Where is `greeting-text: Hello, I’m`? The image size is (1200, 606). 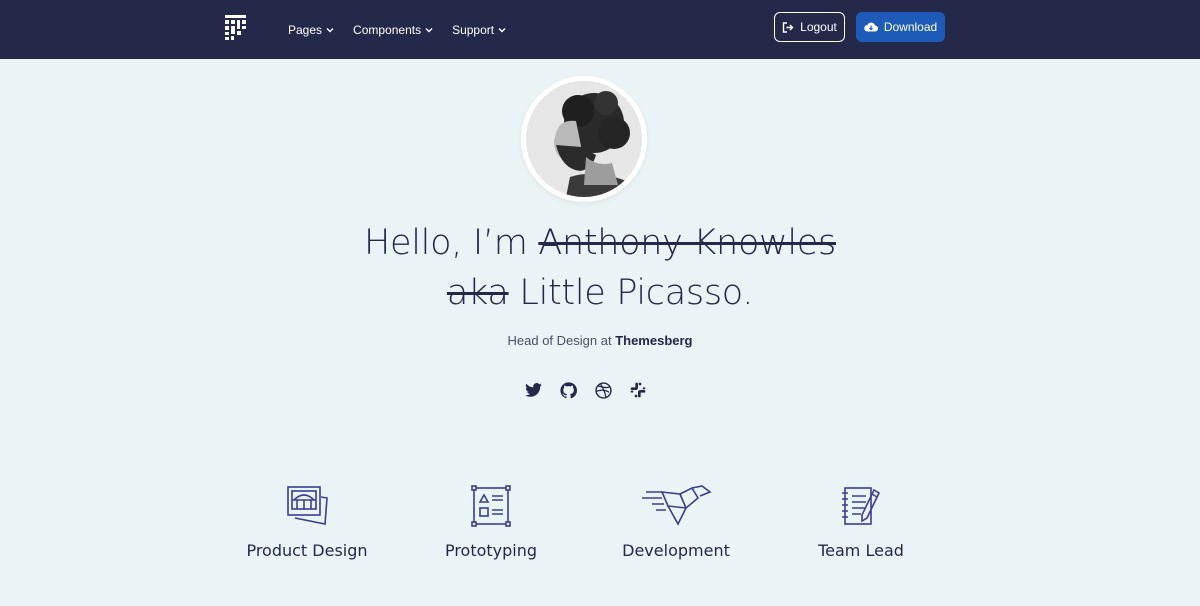 greeting-text: Hello, I’m is located at coordinates (451, 243).